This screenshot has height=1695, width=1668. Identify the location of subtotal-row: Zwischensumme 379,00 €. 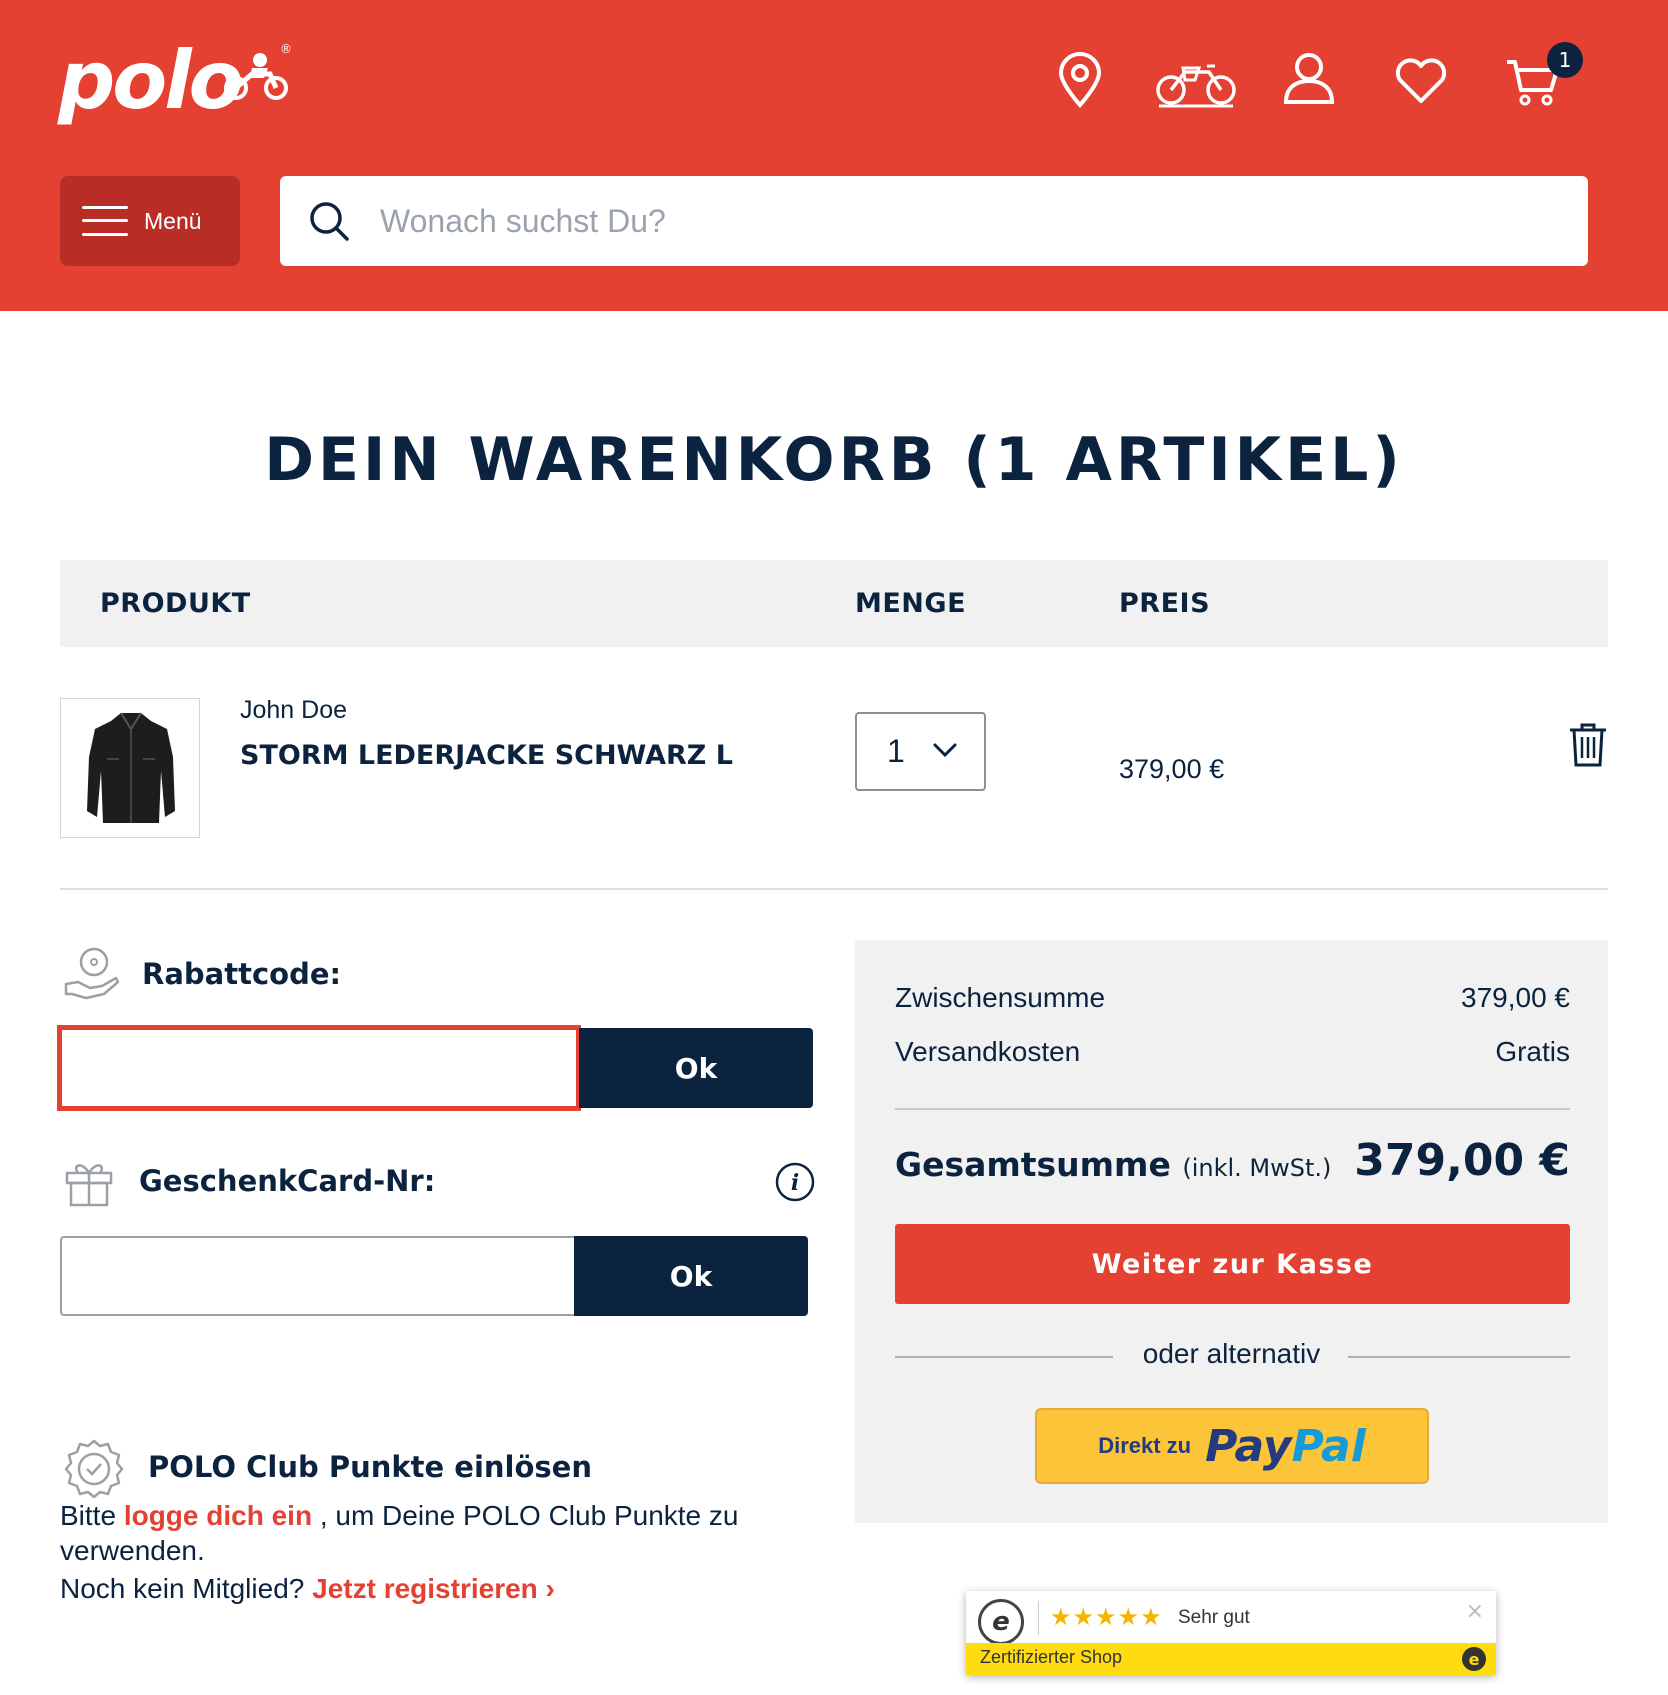
(1232, 998).